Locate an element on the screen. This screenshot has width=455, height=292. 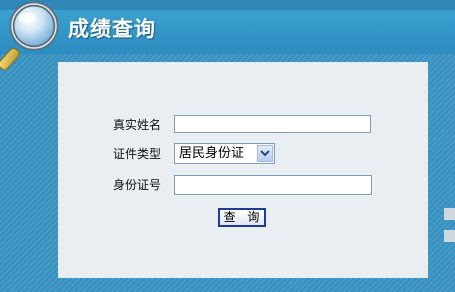
id-number-label: 身份证号 is located at coordinates (137, 185).